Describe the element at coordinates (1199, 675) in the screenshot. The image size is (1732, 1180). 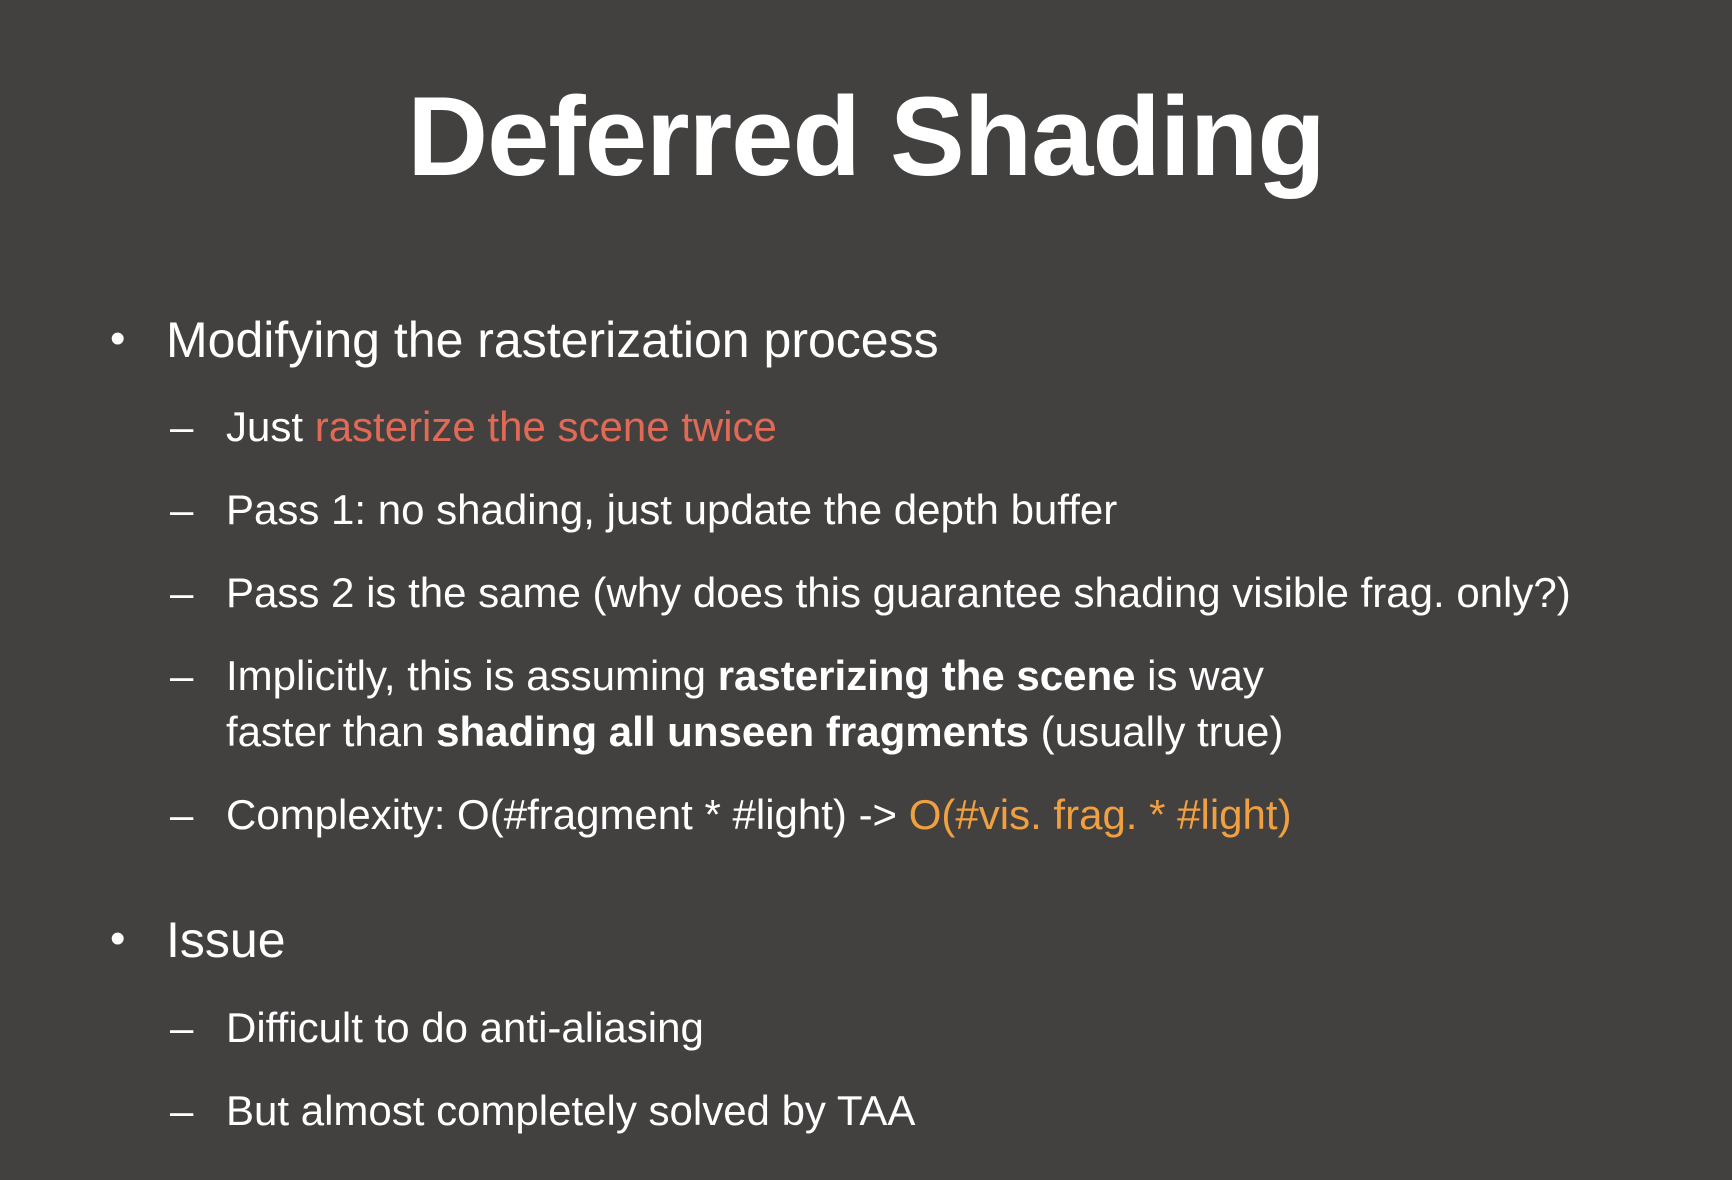
I see `text-run: is way` at that location.